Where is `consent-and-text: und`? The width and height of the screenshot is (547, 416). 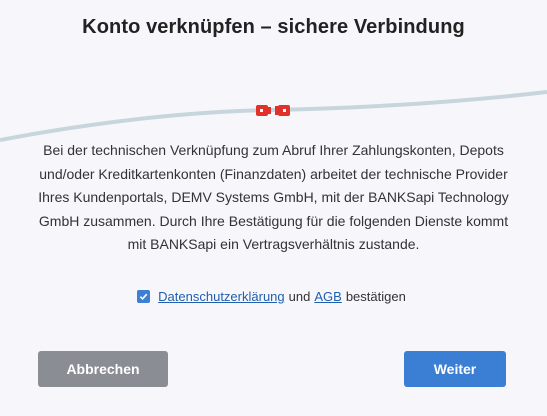
consent-and-text: und is located at coordinates (299, 296).